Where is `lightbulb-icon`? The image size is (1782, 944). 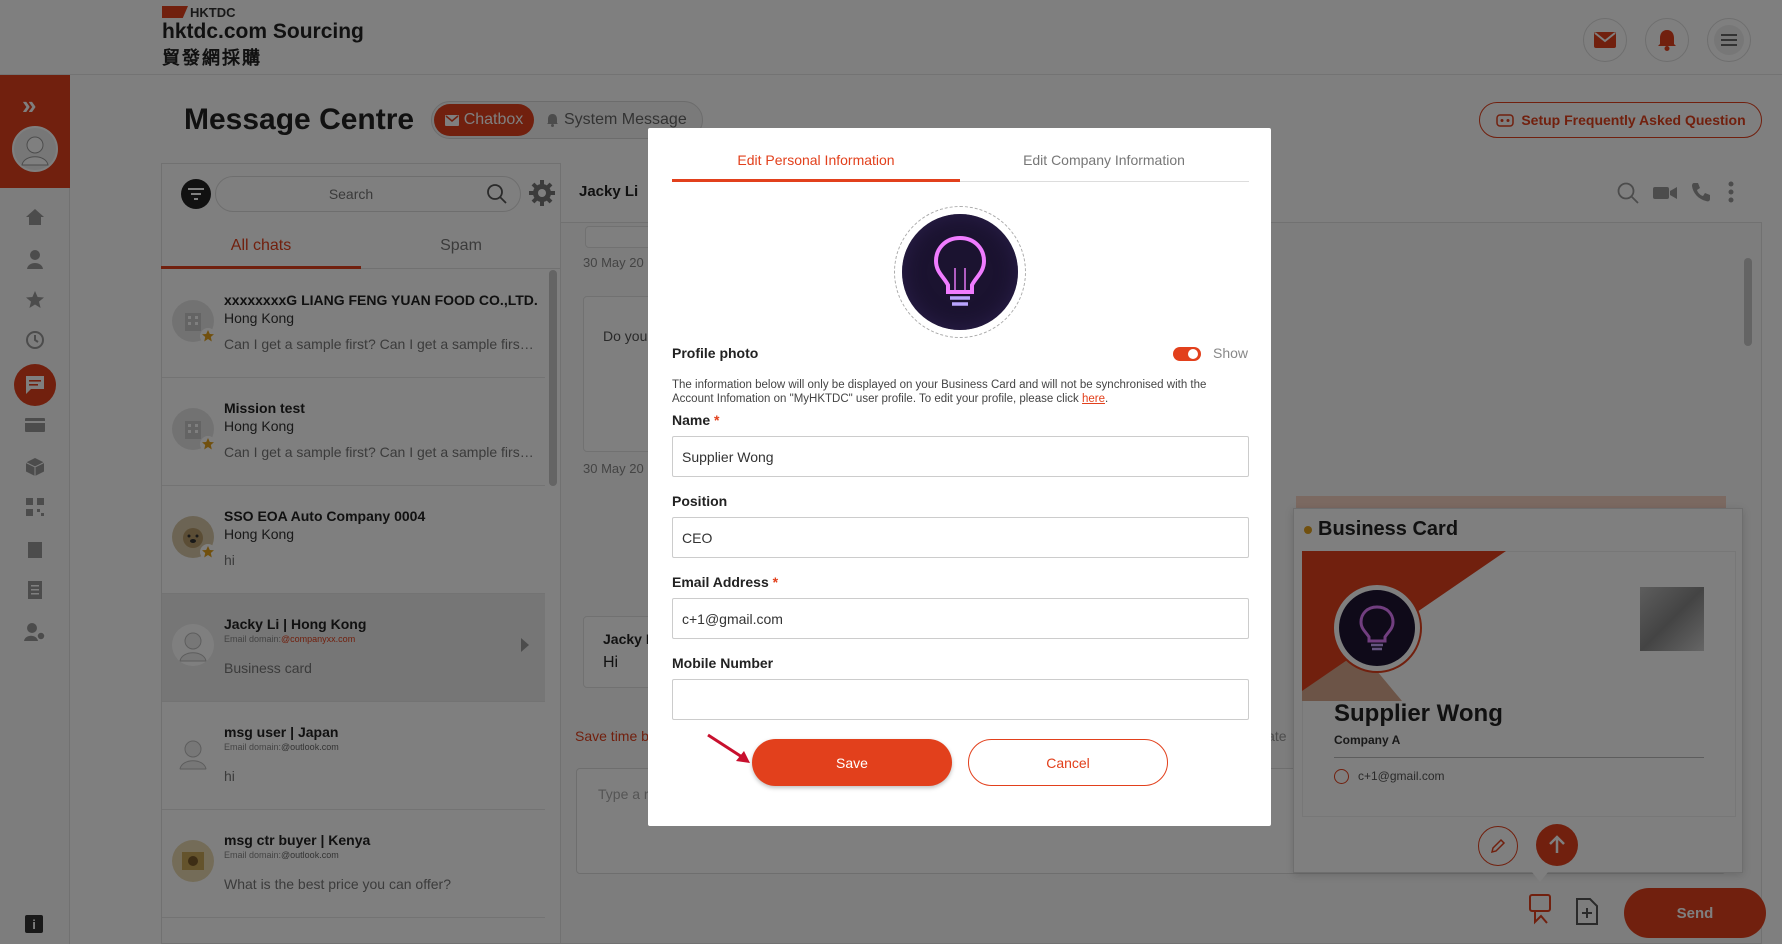
lightbulb-icon is located at coordinates (960, 270).